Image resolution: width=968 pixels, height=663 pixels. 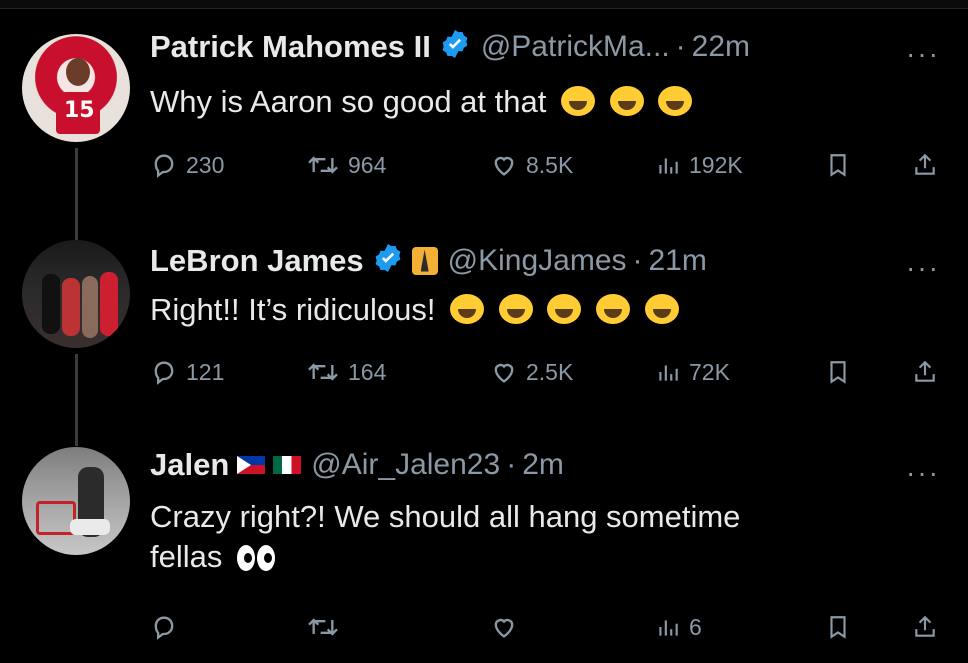 I want to click on tweet-header: Jalen @Air_Jalen23 · 2m, so click(x=357, y=465).